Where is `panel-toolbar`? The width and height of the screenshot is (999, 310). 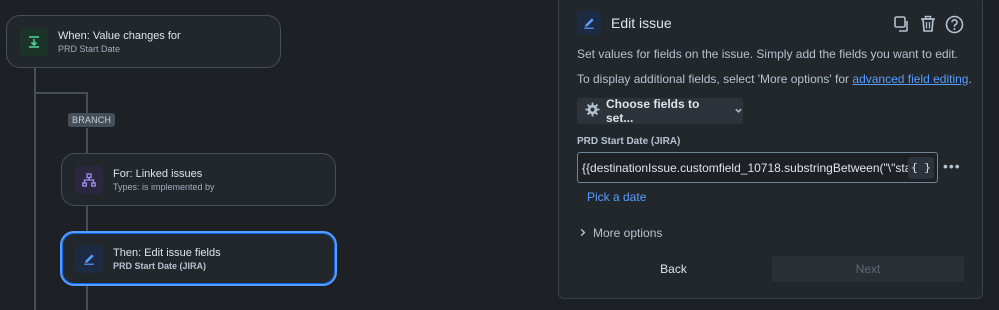 panel-toolbar is located at coordinates (928, 24).